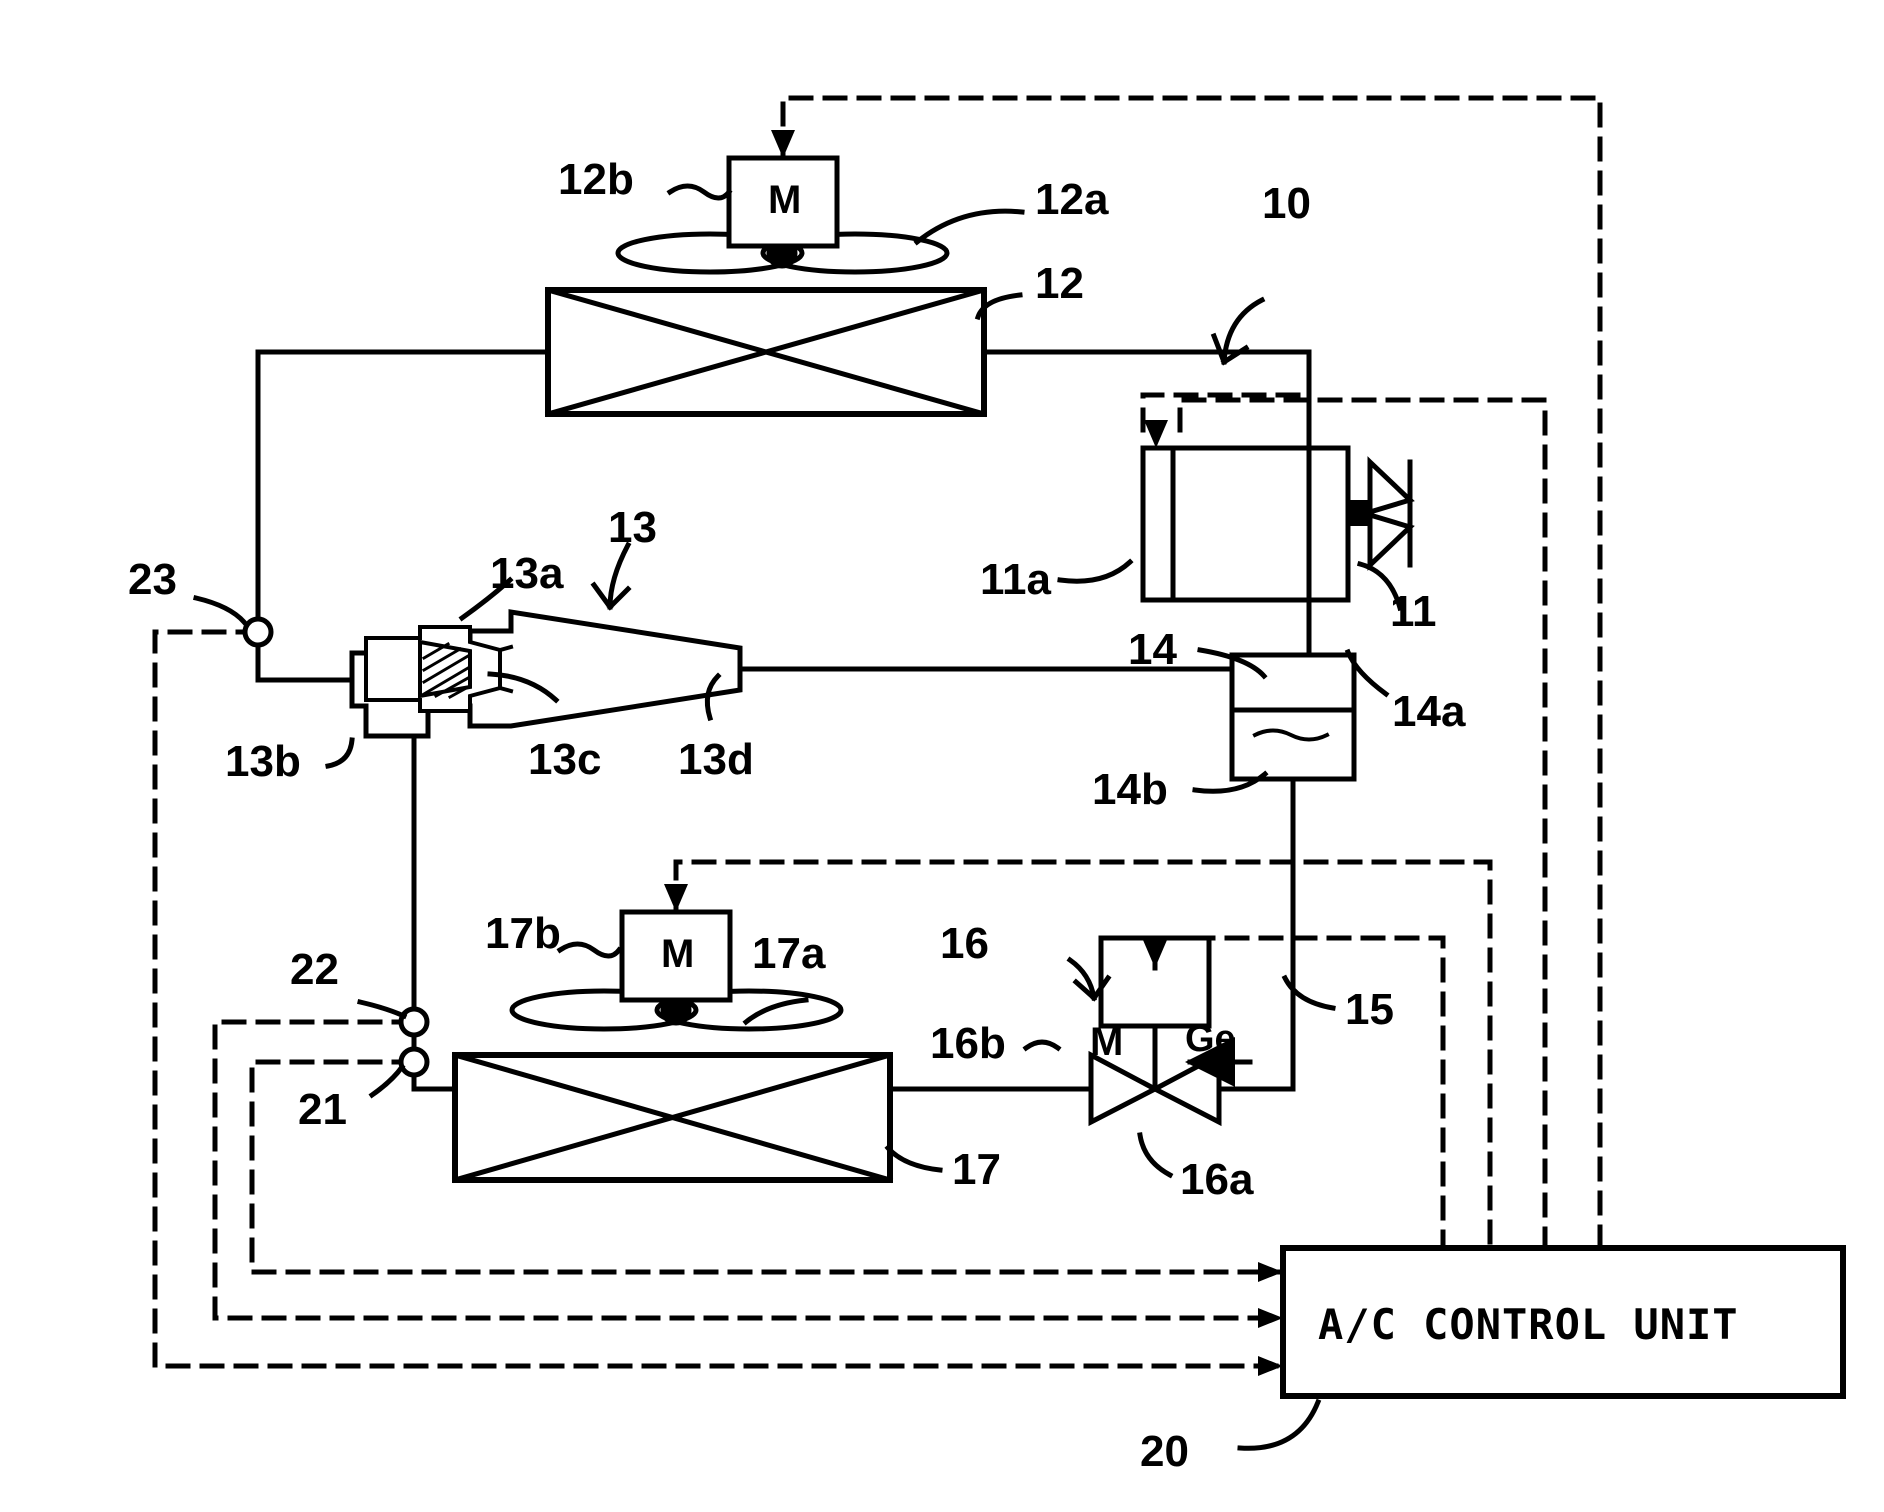  What do you see at coordinates (1015, 579) in the screenshot?
I see `ref-label-11a: 11a` at bounding box center [1015, 579].